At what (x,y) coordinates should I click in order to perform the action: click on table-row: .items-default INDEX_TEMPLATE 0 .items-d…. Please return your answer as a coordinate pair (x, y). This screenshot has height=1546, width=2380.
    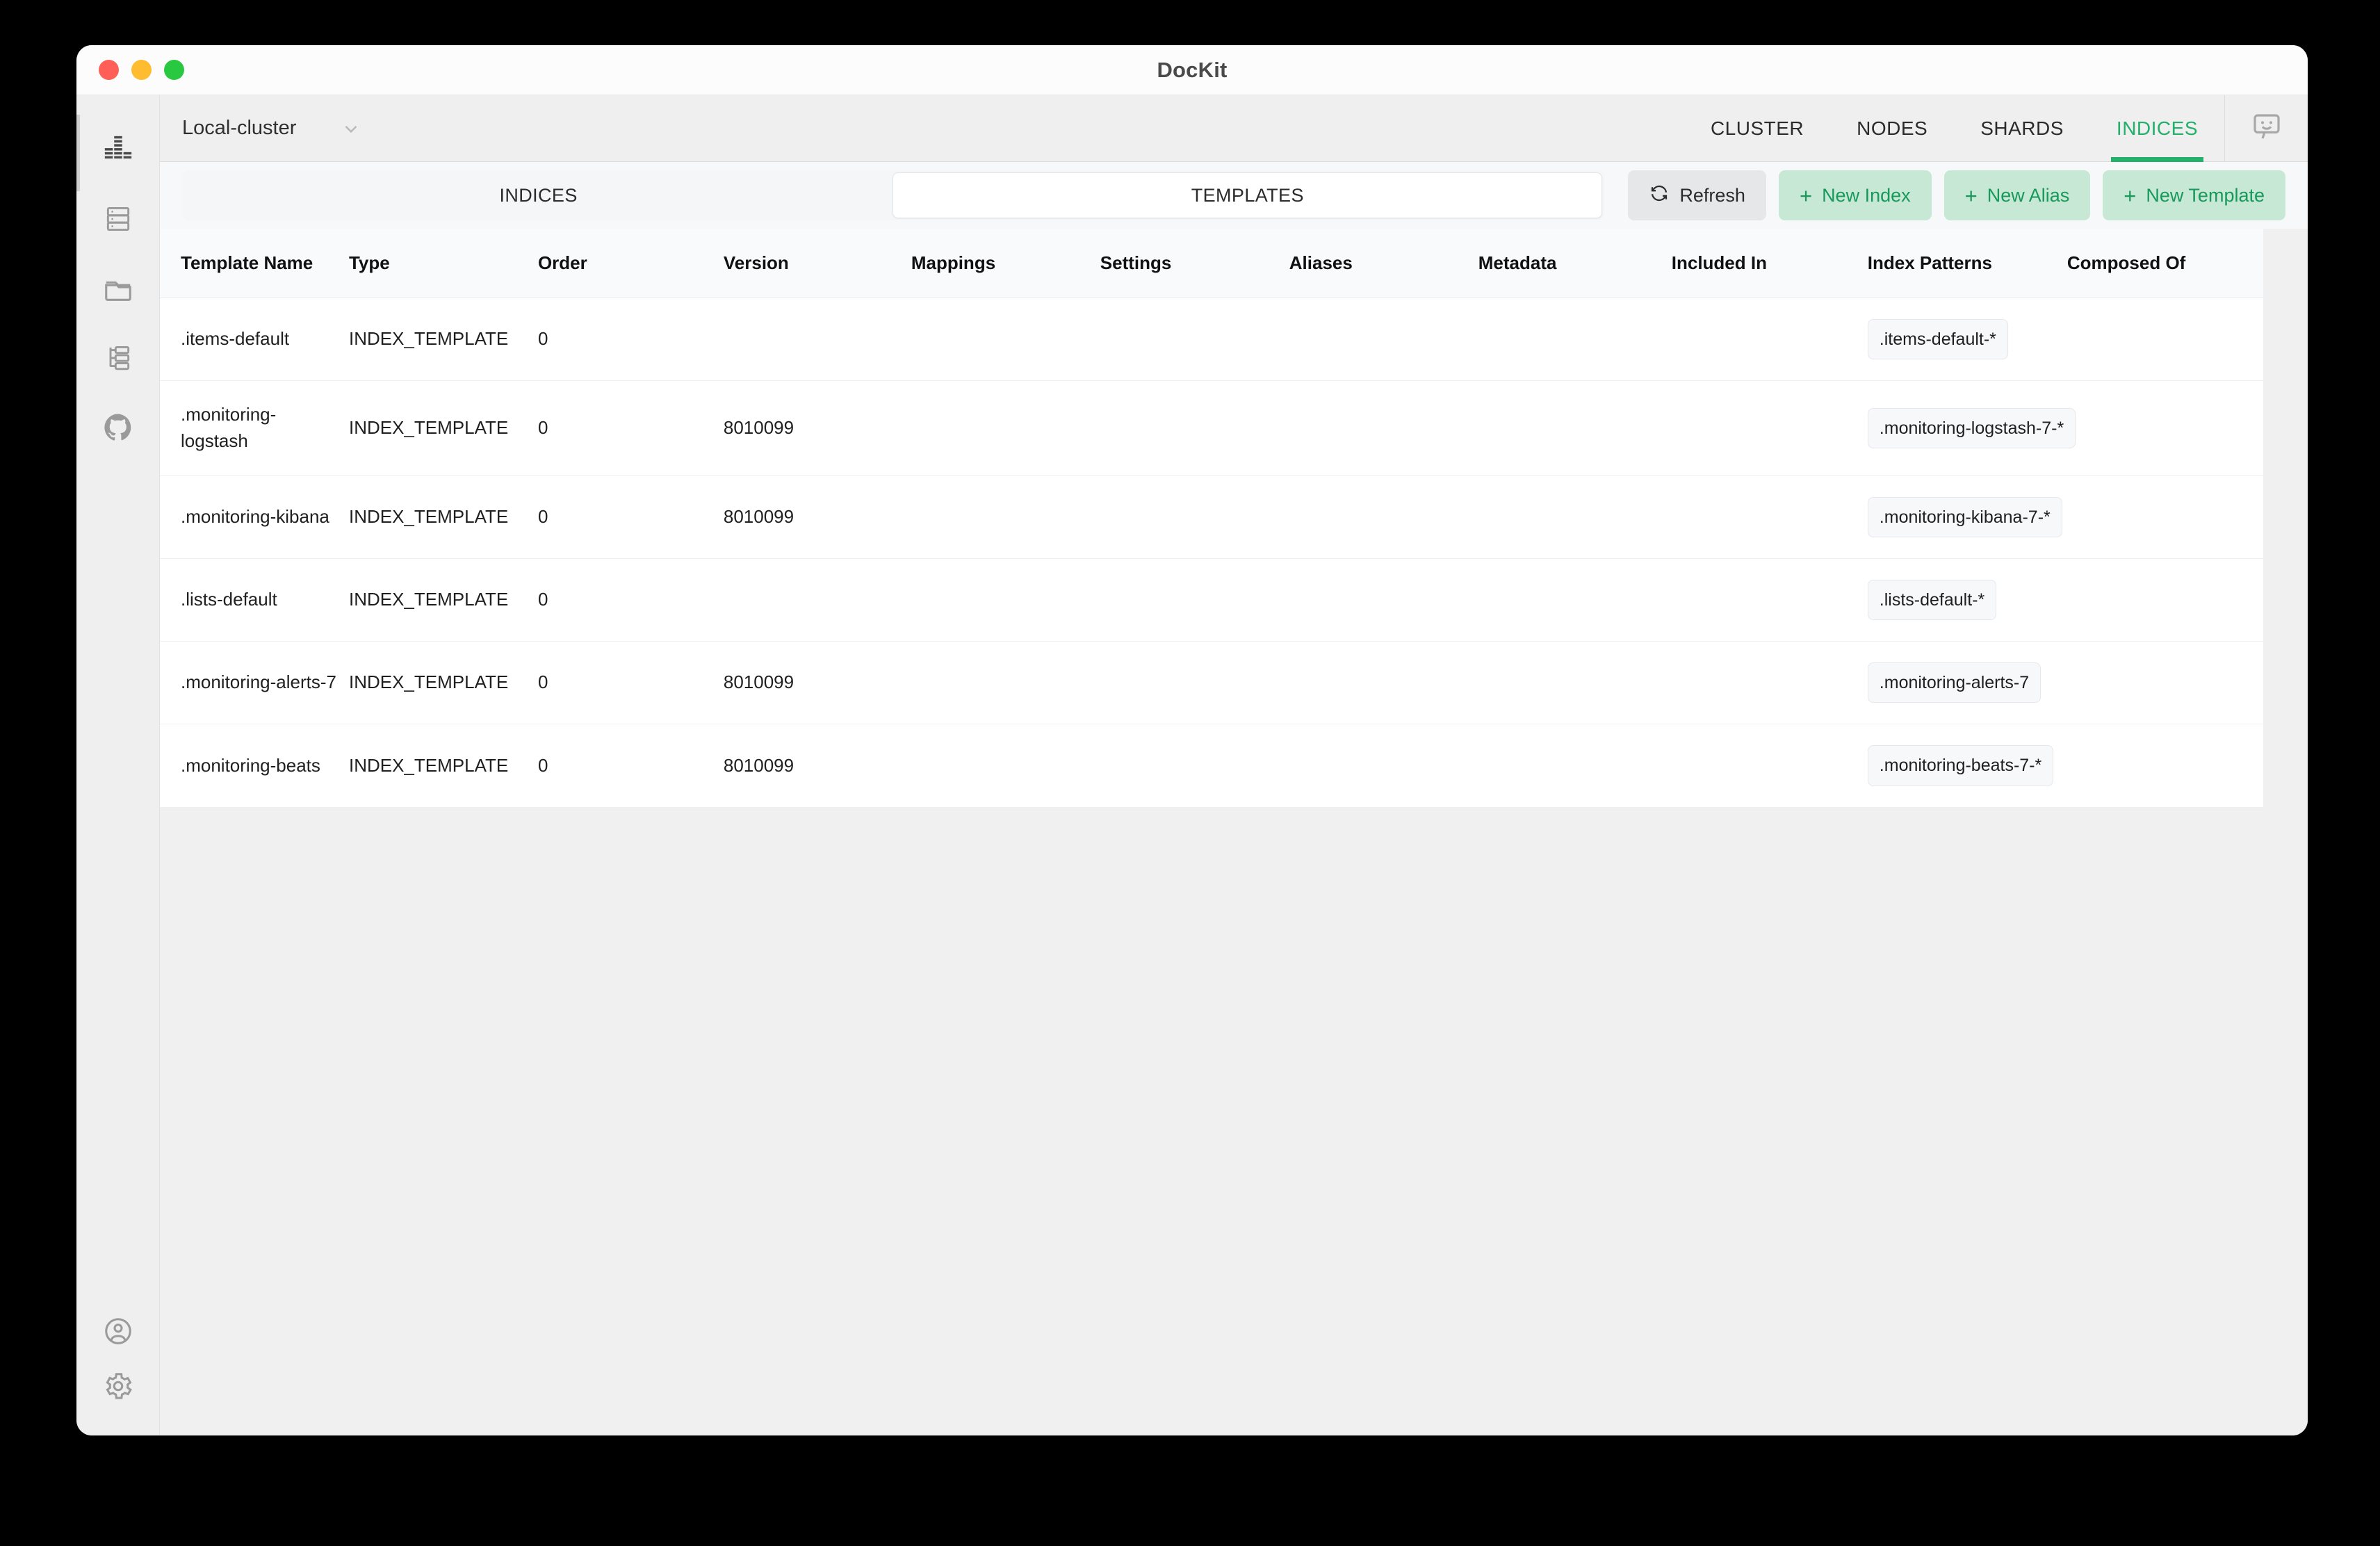
    Looking at the image, I should click on (1211, 340).